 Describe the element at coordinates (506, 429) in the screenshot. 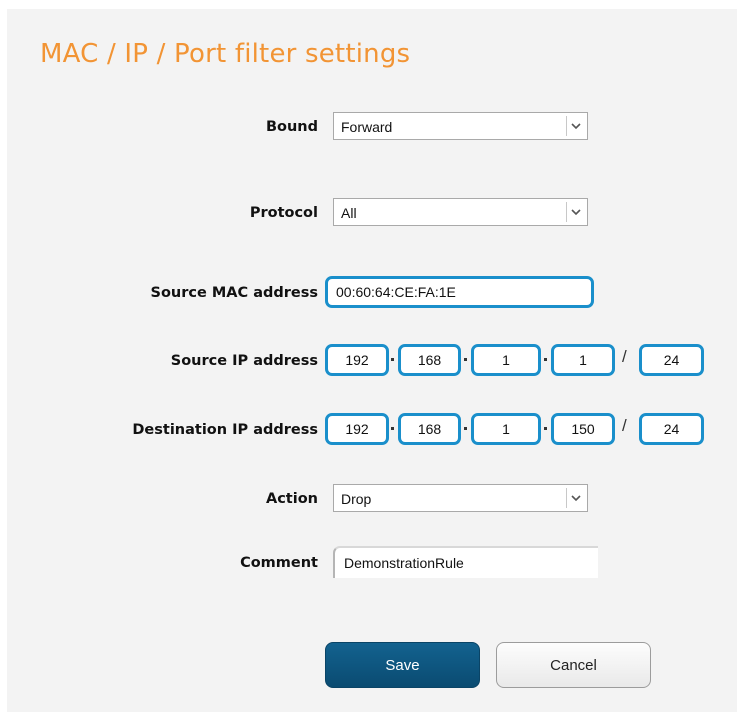

I see `destination-ip-octet-3: 1` at that location.